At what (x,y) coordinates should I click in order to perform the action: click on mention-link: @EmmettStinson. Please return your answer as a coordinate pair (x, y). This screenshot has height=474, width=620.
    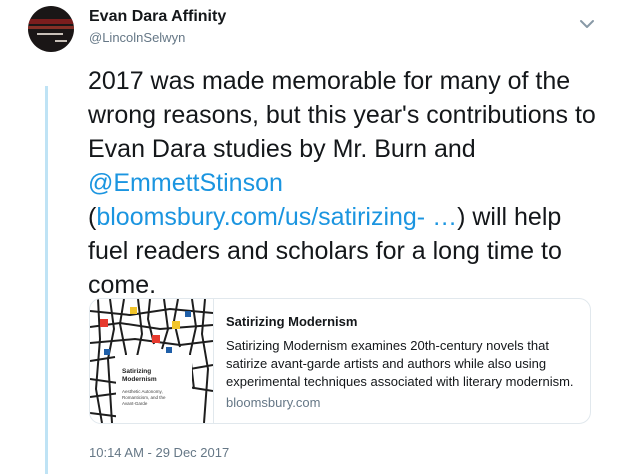
    Looking at the image, I should click on (185, 183).